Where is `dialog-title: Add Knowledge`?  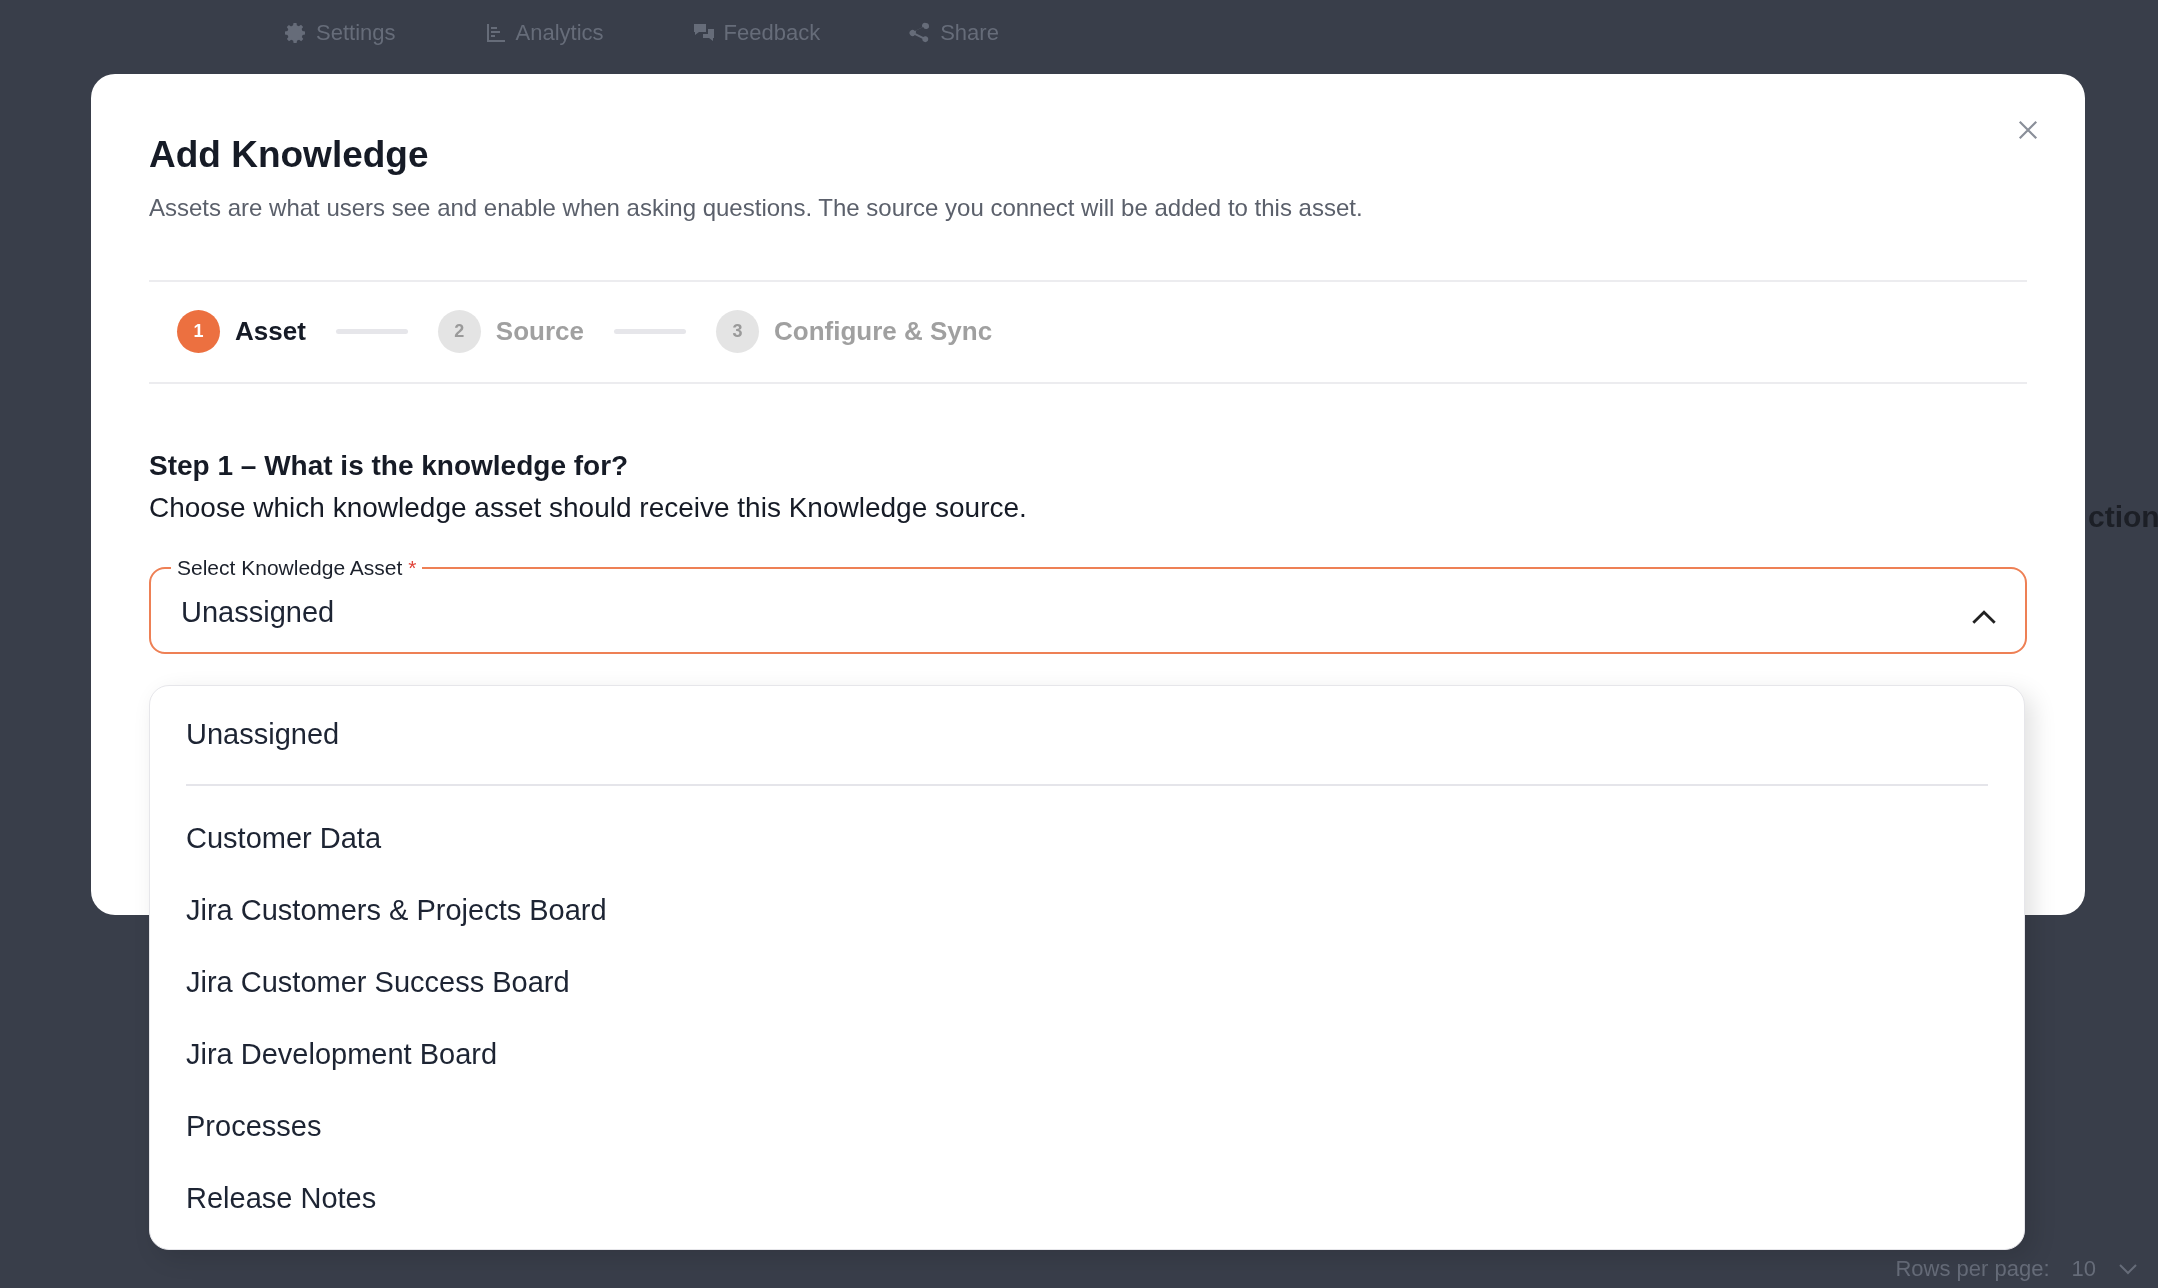
dialog-title: Add Knowledge is located at coordinates (289, 155).